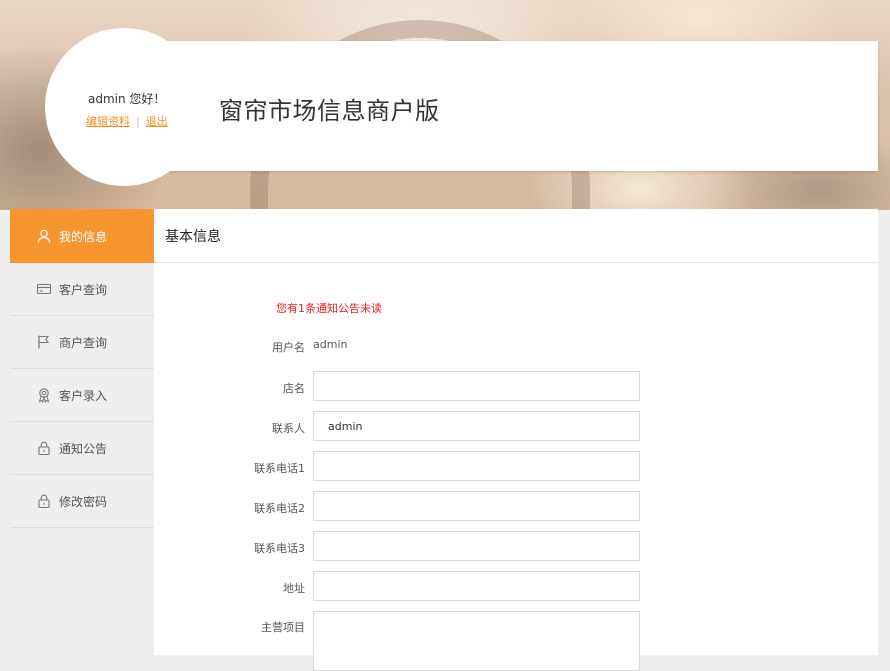 Image resolution: width=890 pixels, height=671 pixels. I want to click on section-title: 基本信息, so click(516, 236).